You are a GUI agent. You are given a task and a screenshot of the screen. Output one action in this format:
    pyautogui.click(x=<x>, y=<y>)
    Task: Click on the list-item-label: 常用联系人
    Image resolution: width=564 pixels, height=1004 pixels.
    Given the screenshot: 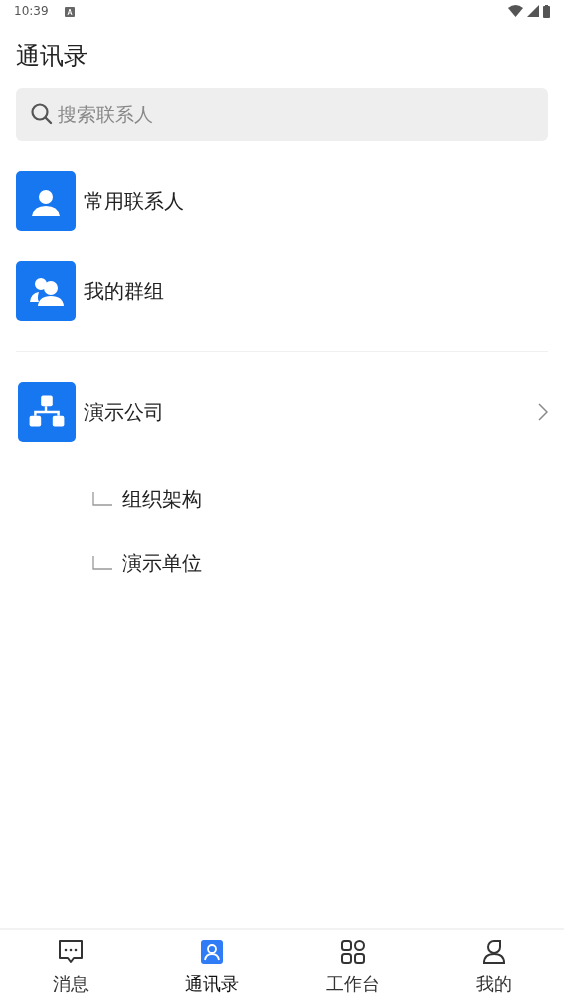 What is the action you would take?
    pyautogui.click(x=134, y=201)
    